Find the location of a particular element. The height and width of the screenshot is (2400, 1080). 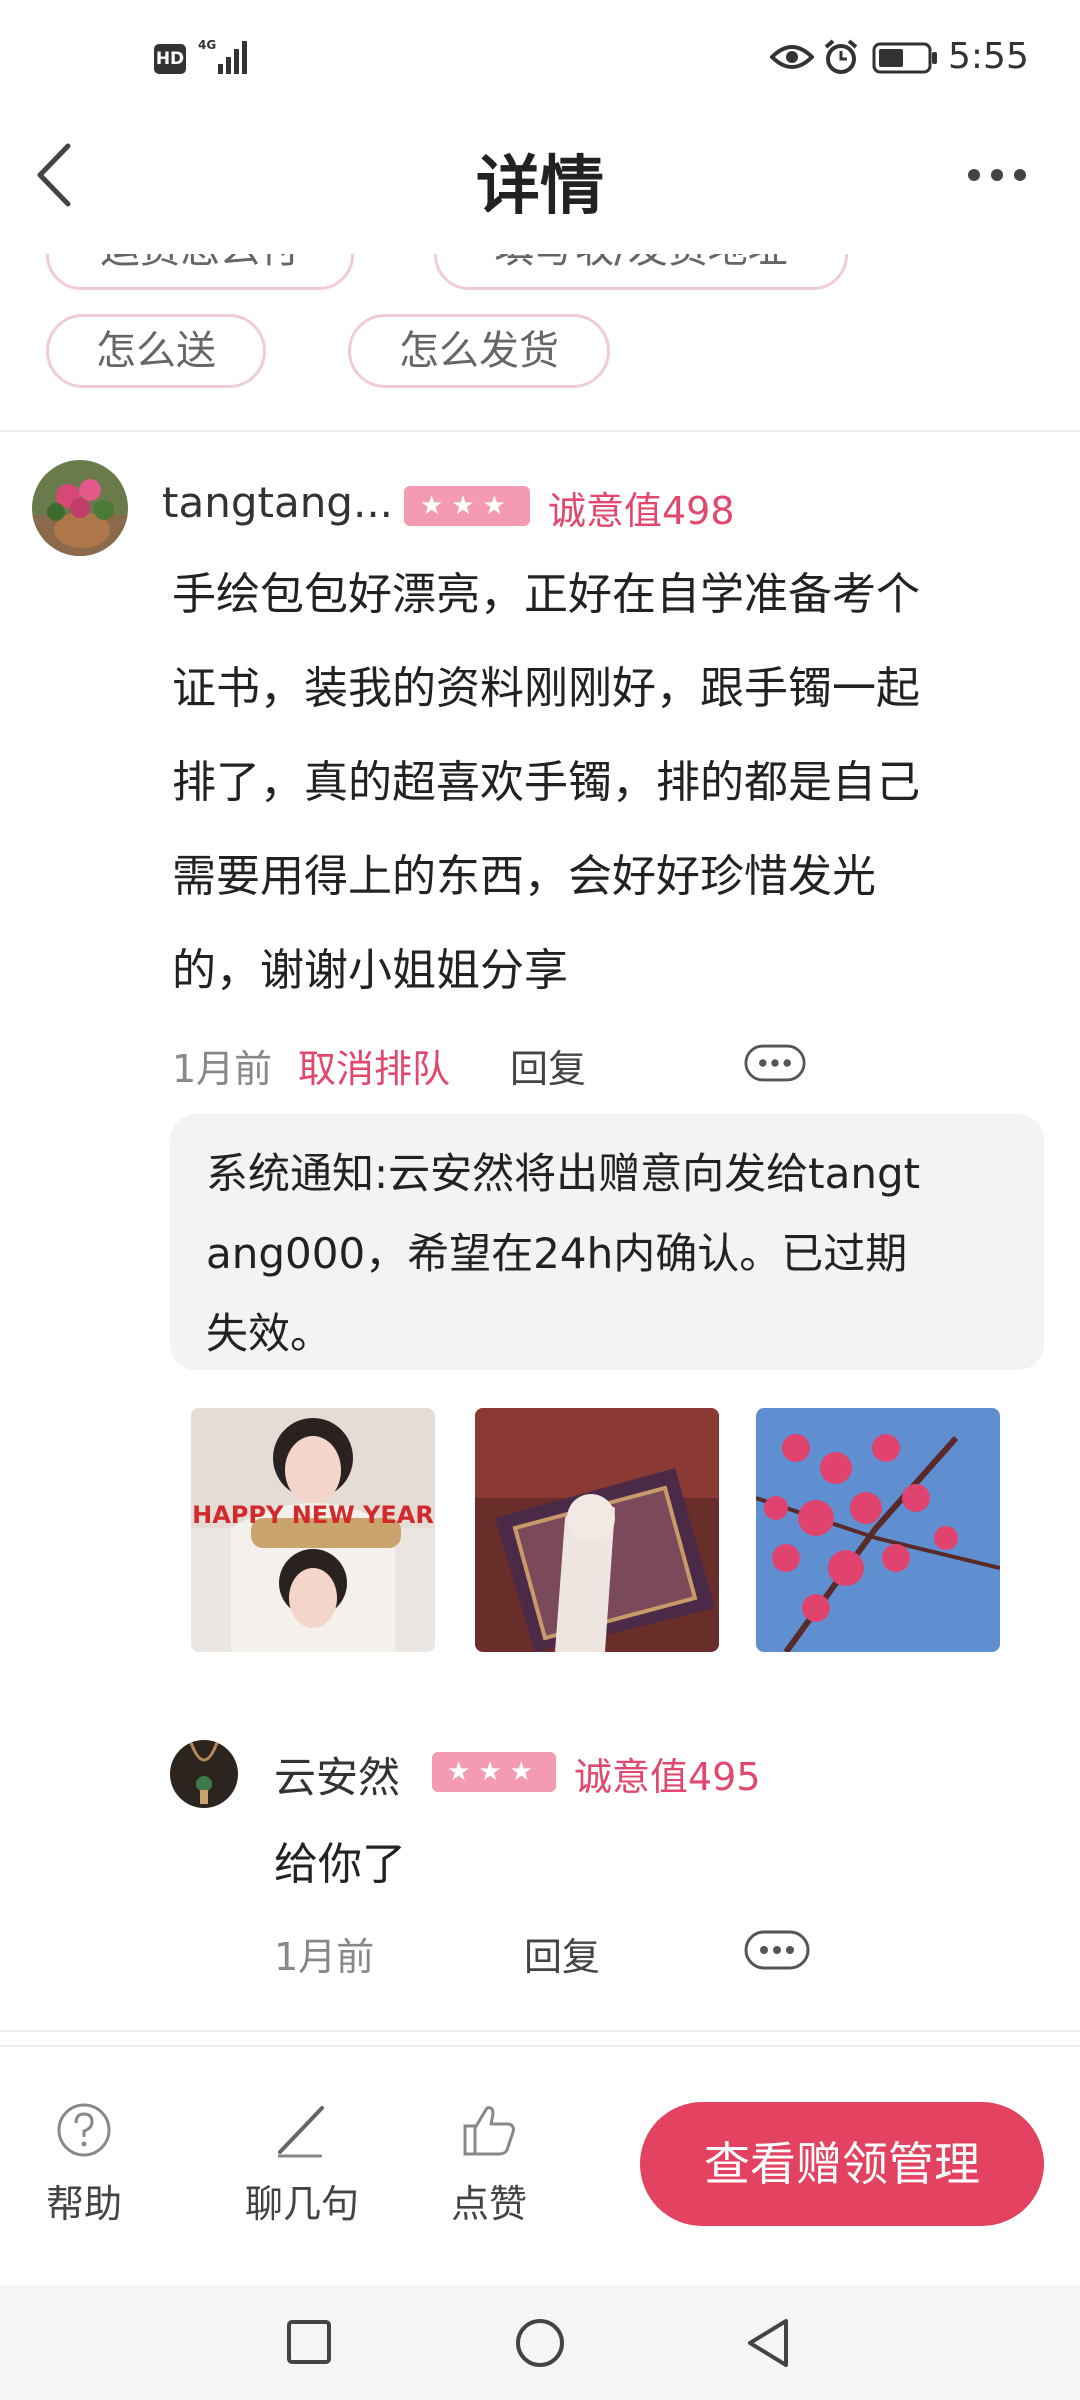

comment-line: 的，谢谢小姐姐分享 is located at coordinates (370, 970).